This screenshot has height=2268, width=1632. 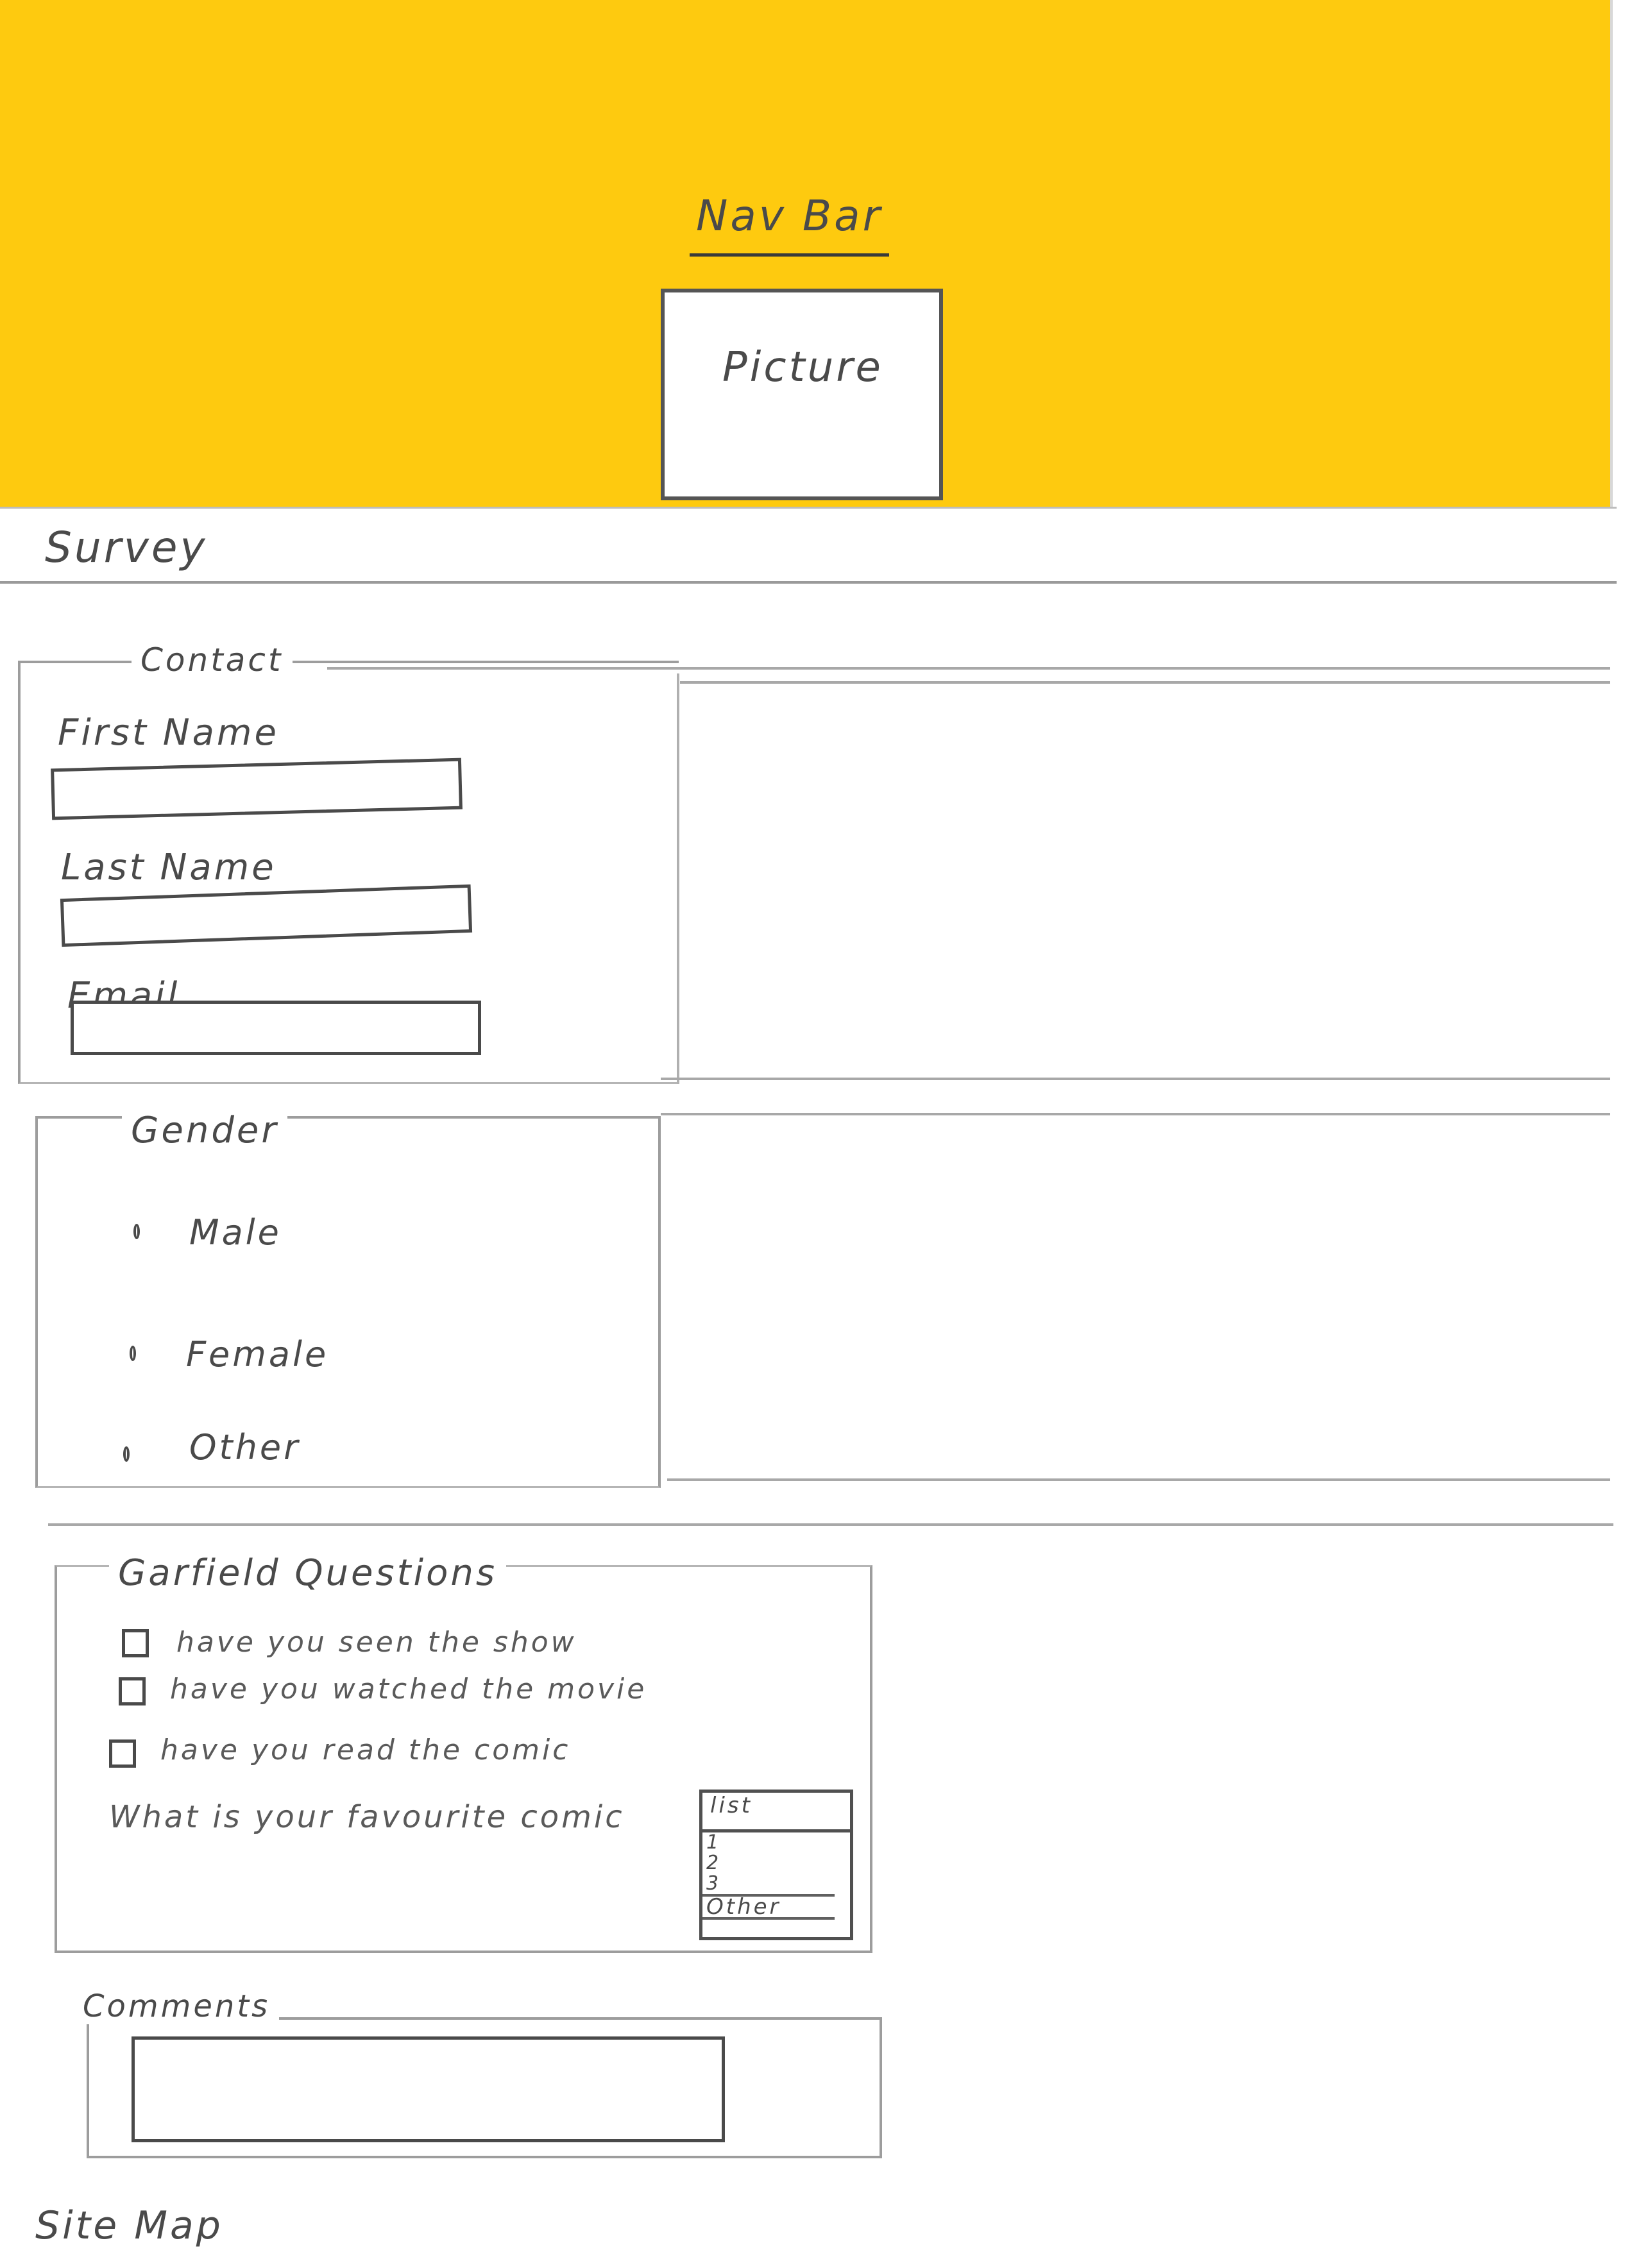 I want to click on comments-legend: Comments, so click(x=177, y=2006).